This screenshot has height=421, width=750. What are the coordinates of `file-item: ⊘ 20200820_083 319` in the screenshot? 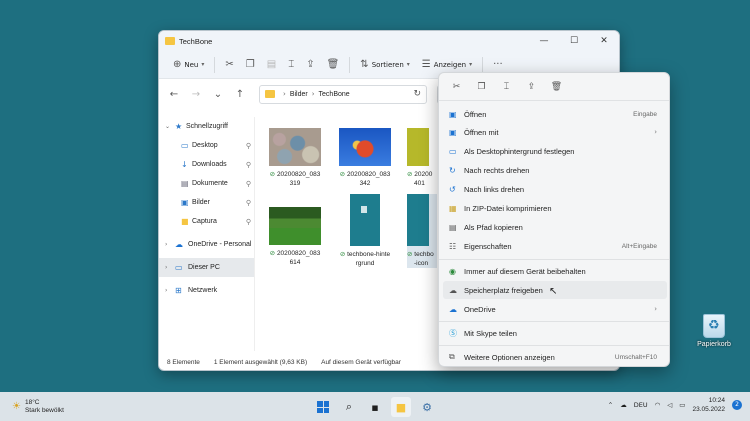 It's located at (295, 158).